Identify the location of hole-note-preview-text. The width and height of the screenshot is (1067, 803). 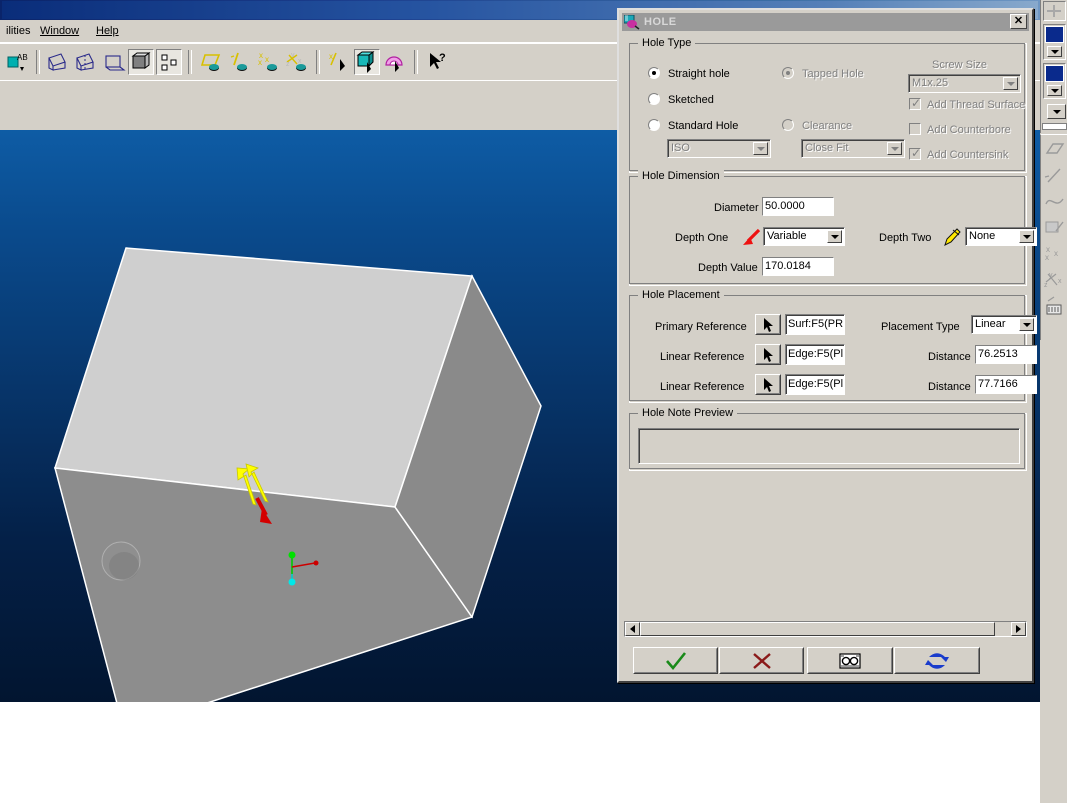
(829, 446).